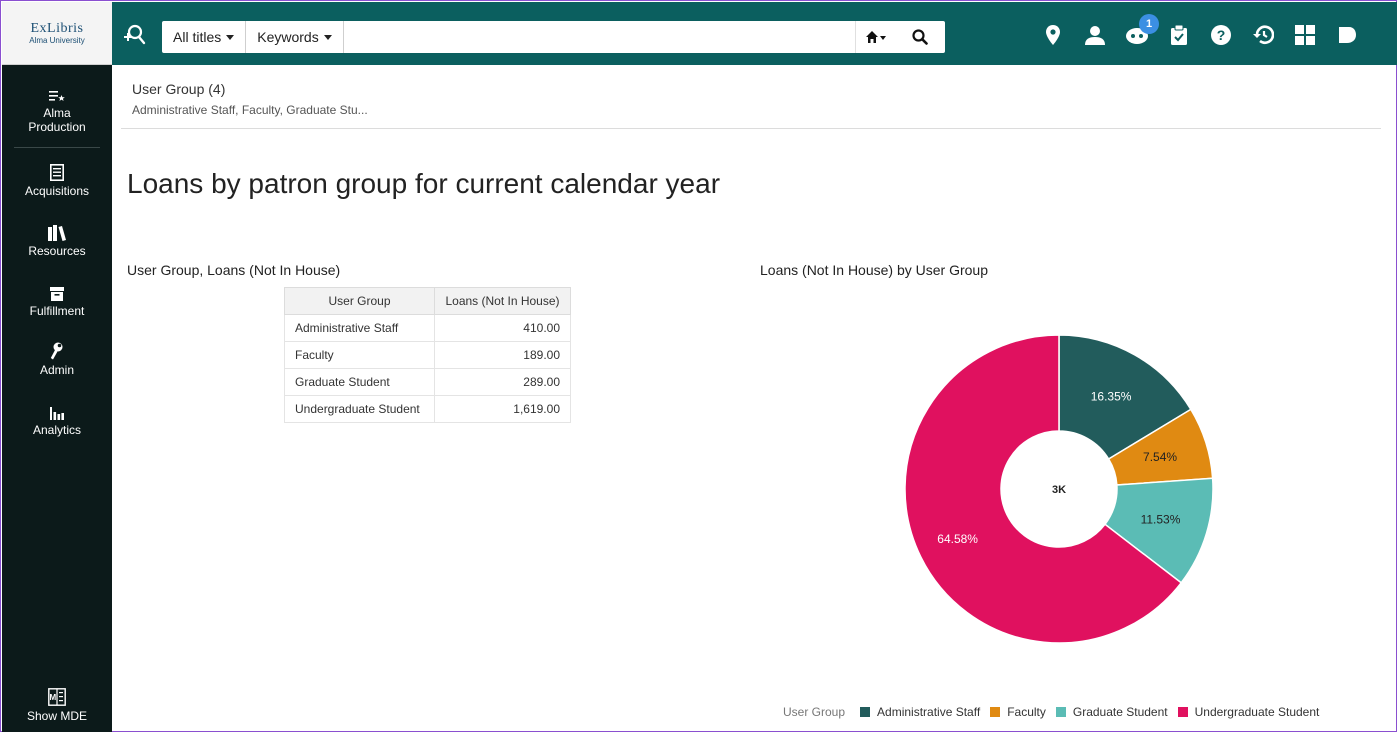 The height and width of the screenshot is (732, 1397). I want to click on widgets-button, so click(1305, 35).